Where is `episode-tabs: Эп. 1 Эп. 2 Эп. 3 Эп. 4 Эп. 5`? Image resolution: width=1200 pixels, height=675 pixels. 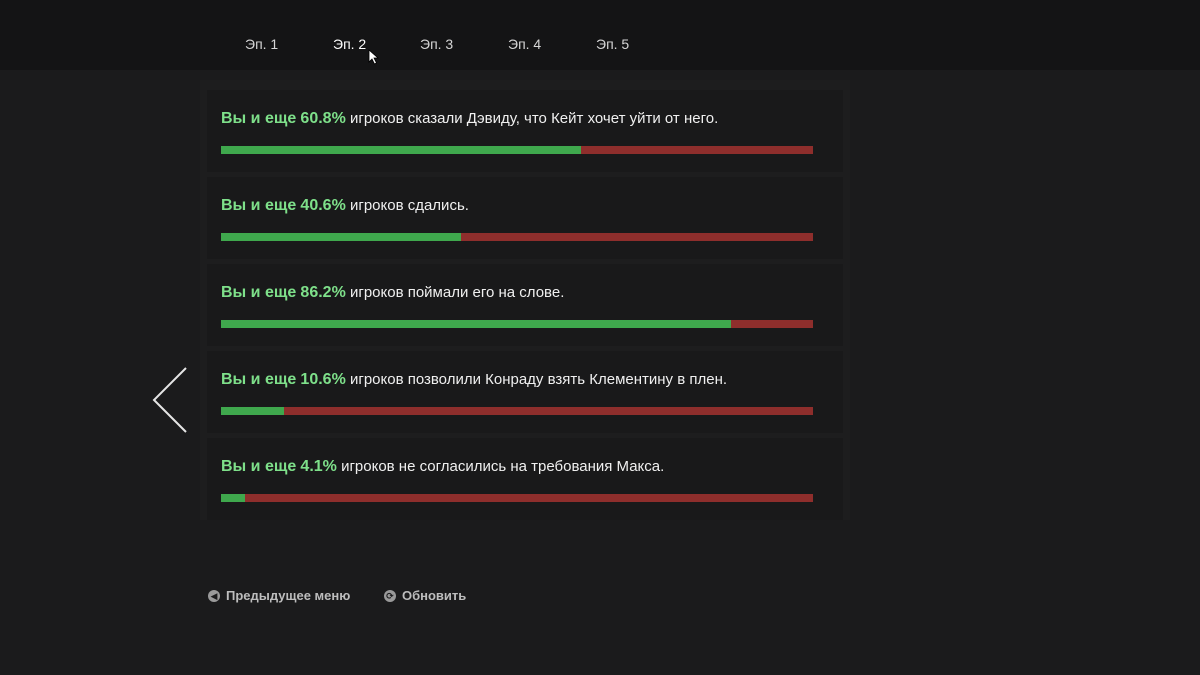
episode-tabs: Эп. 1 Эп. 2 Эп. 3 Эп. 4 Эп. 5 is located at coordinates (600, 35).